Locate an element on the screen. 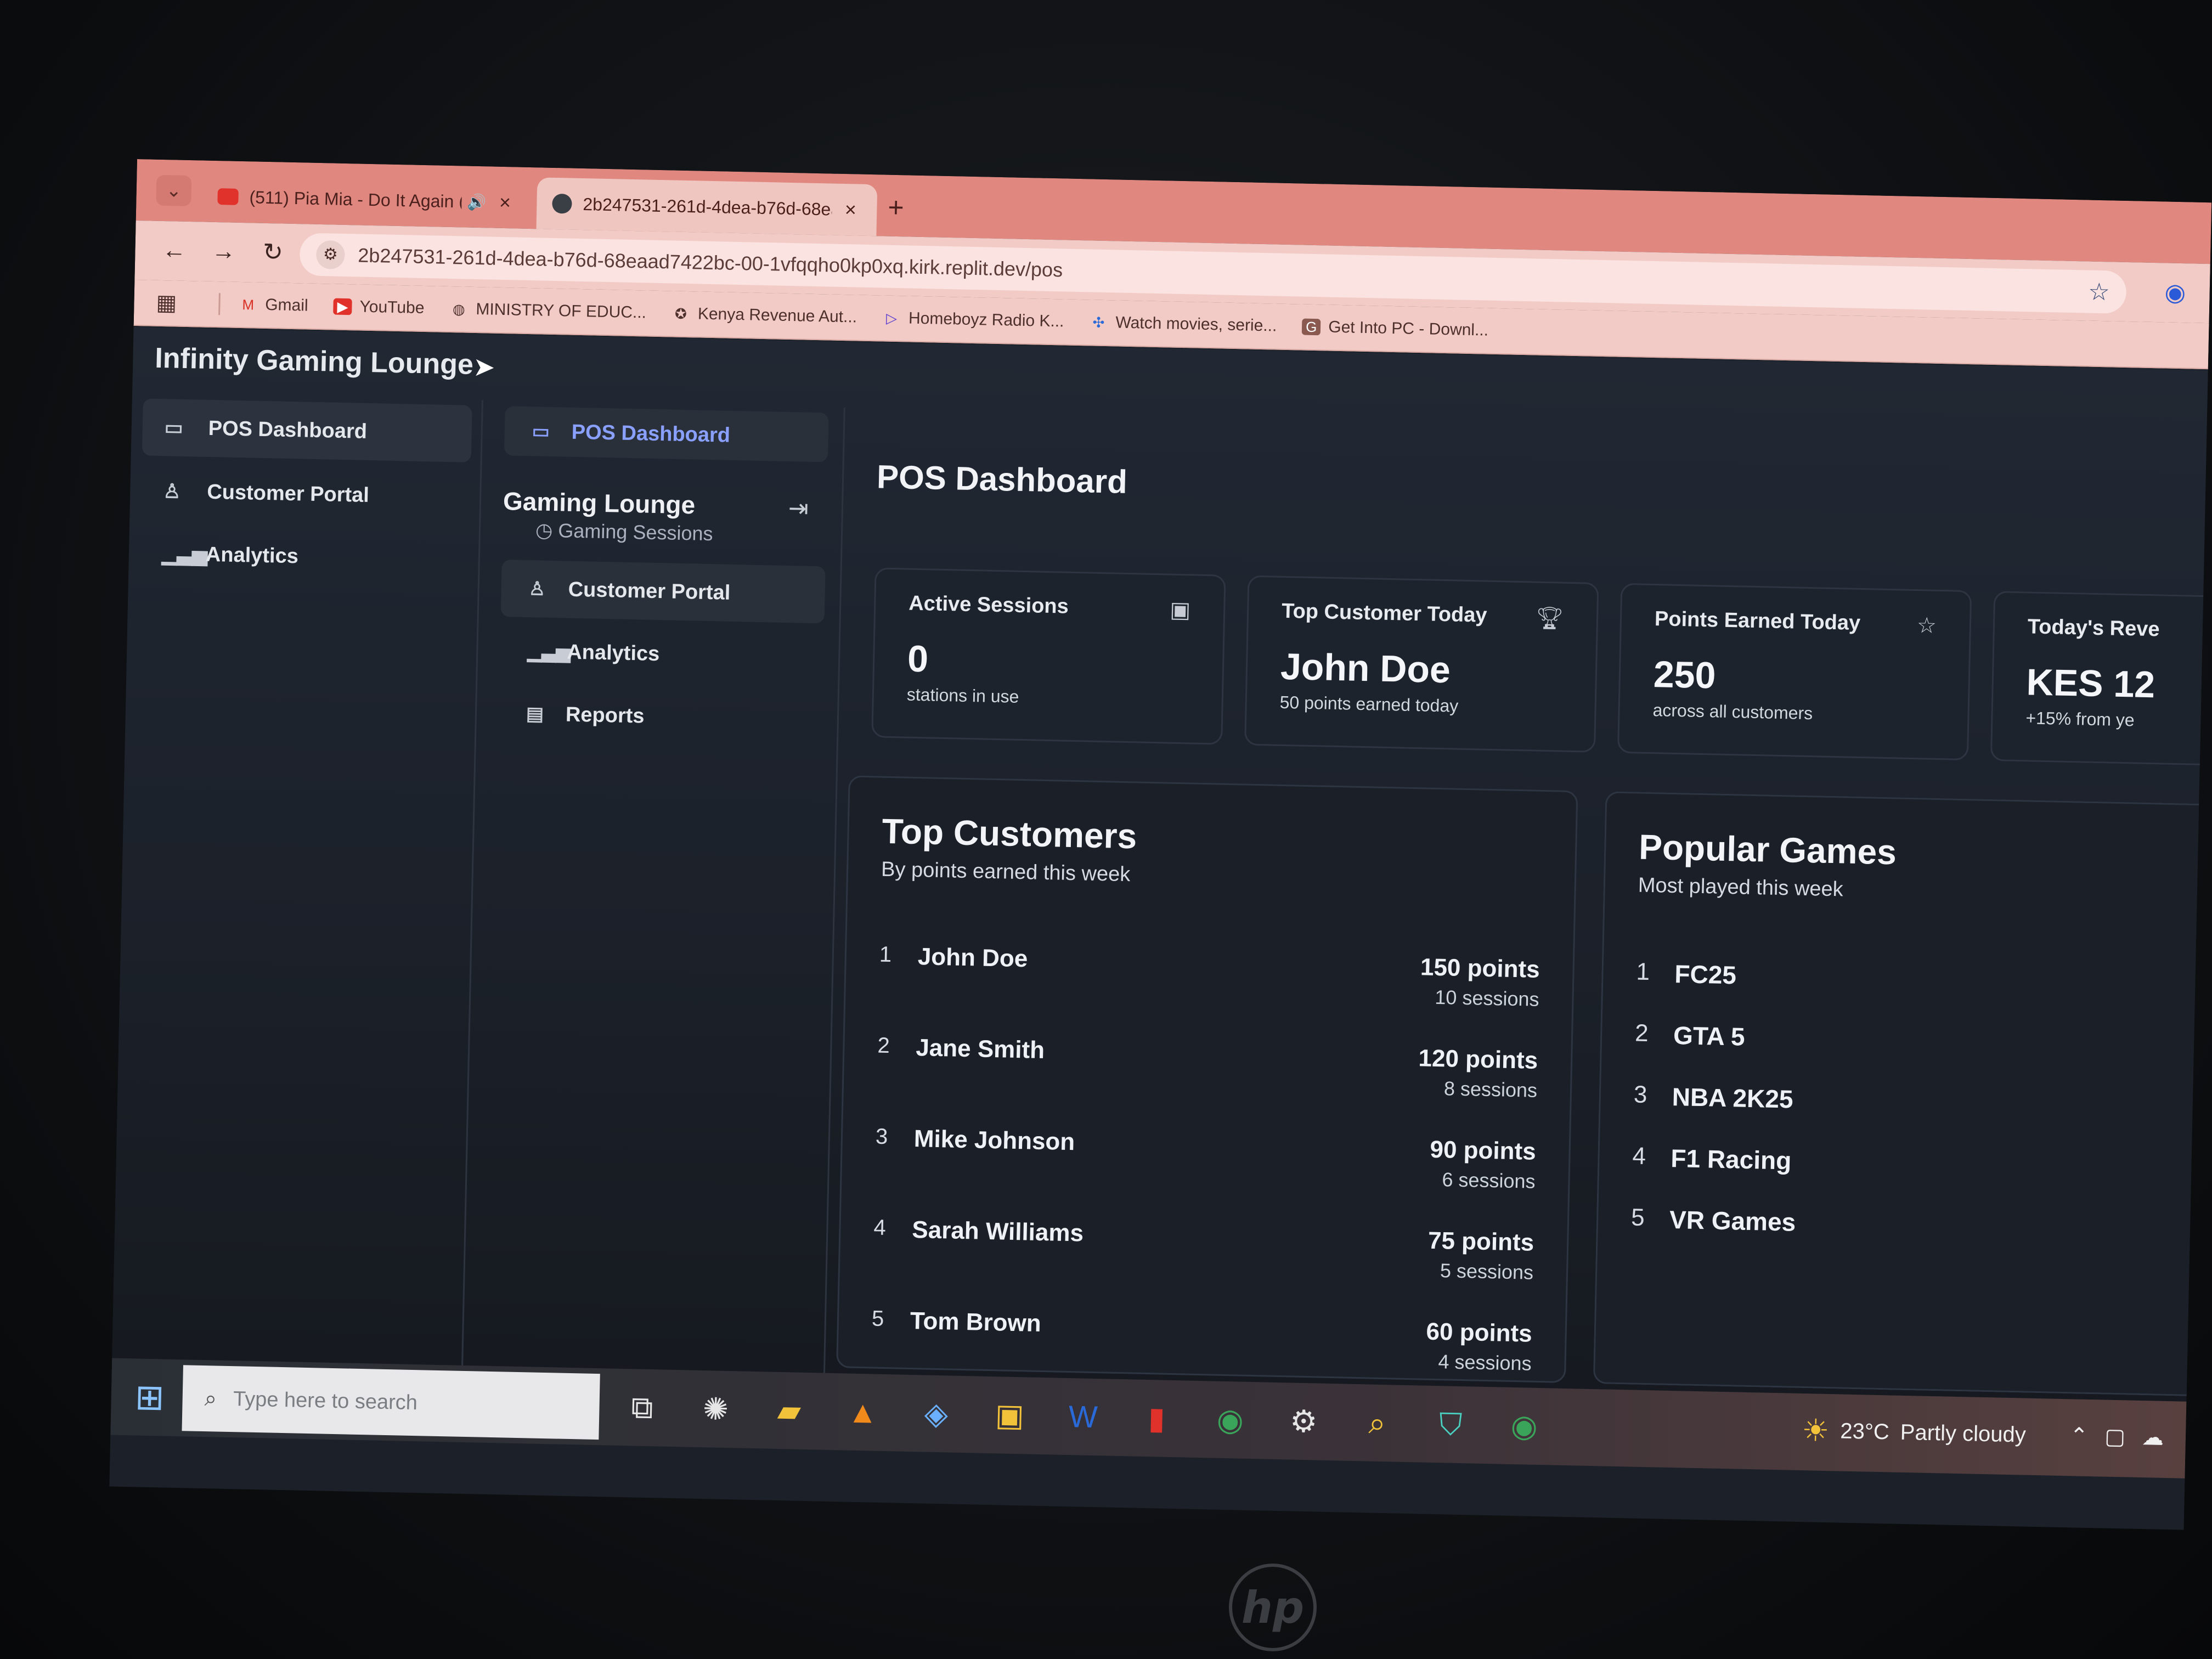 Image resolution: width=2212 pixels, height=1659 pixels. stat-label: Points Earned Today is located at coordinates (1758, 621).